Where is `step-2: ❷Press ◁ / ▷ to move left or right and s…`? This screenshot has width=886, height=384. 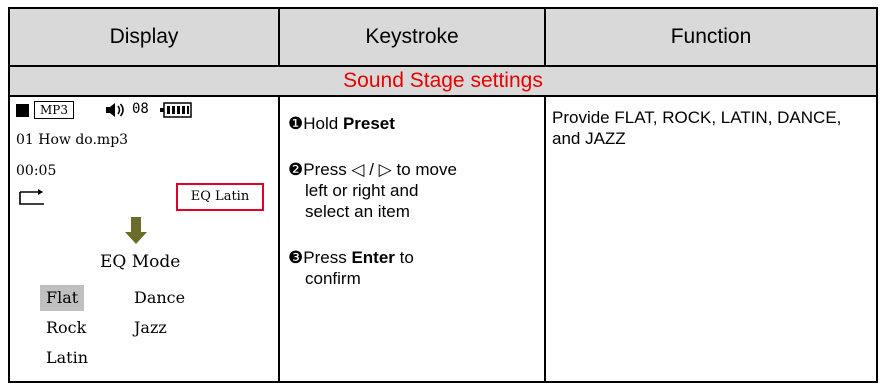
step-2: ❷Press ◁ / ▷ to move left or right and s… is located at coordinates (372, 190).